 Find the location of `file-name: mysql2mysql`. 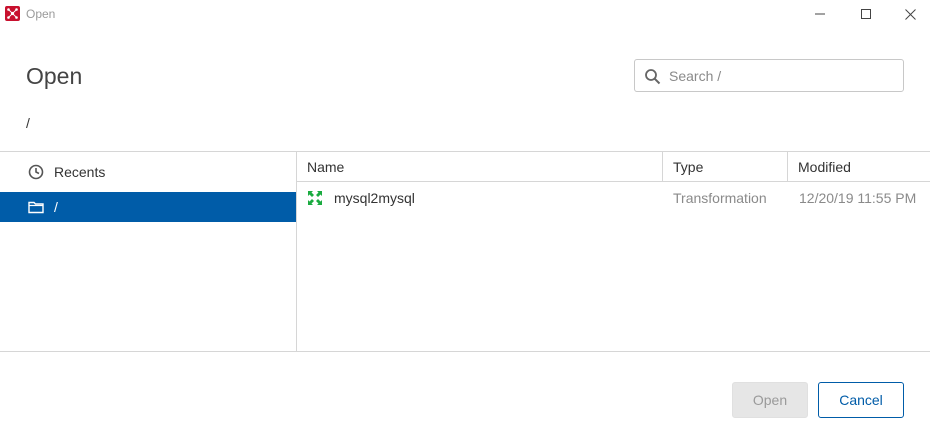

file-name: mysql2mysql is located at coordinates (374, 198).